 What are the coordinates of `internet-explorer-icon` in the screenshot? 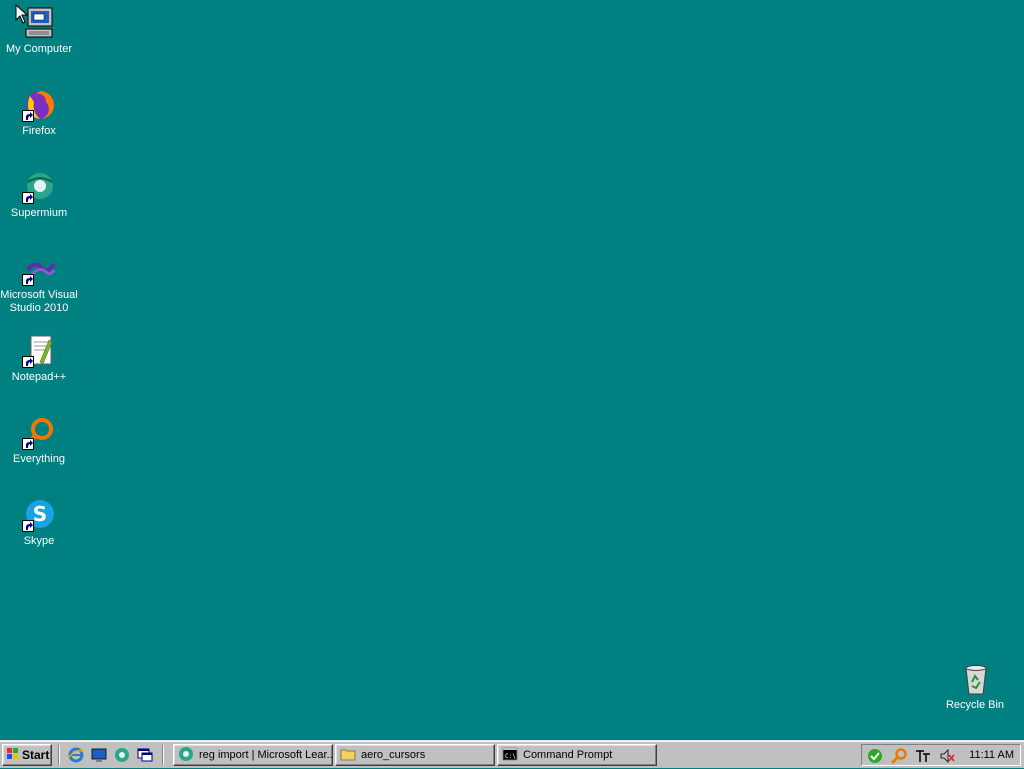 It's located at (76, 755).